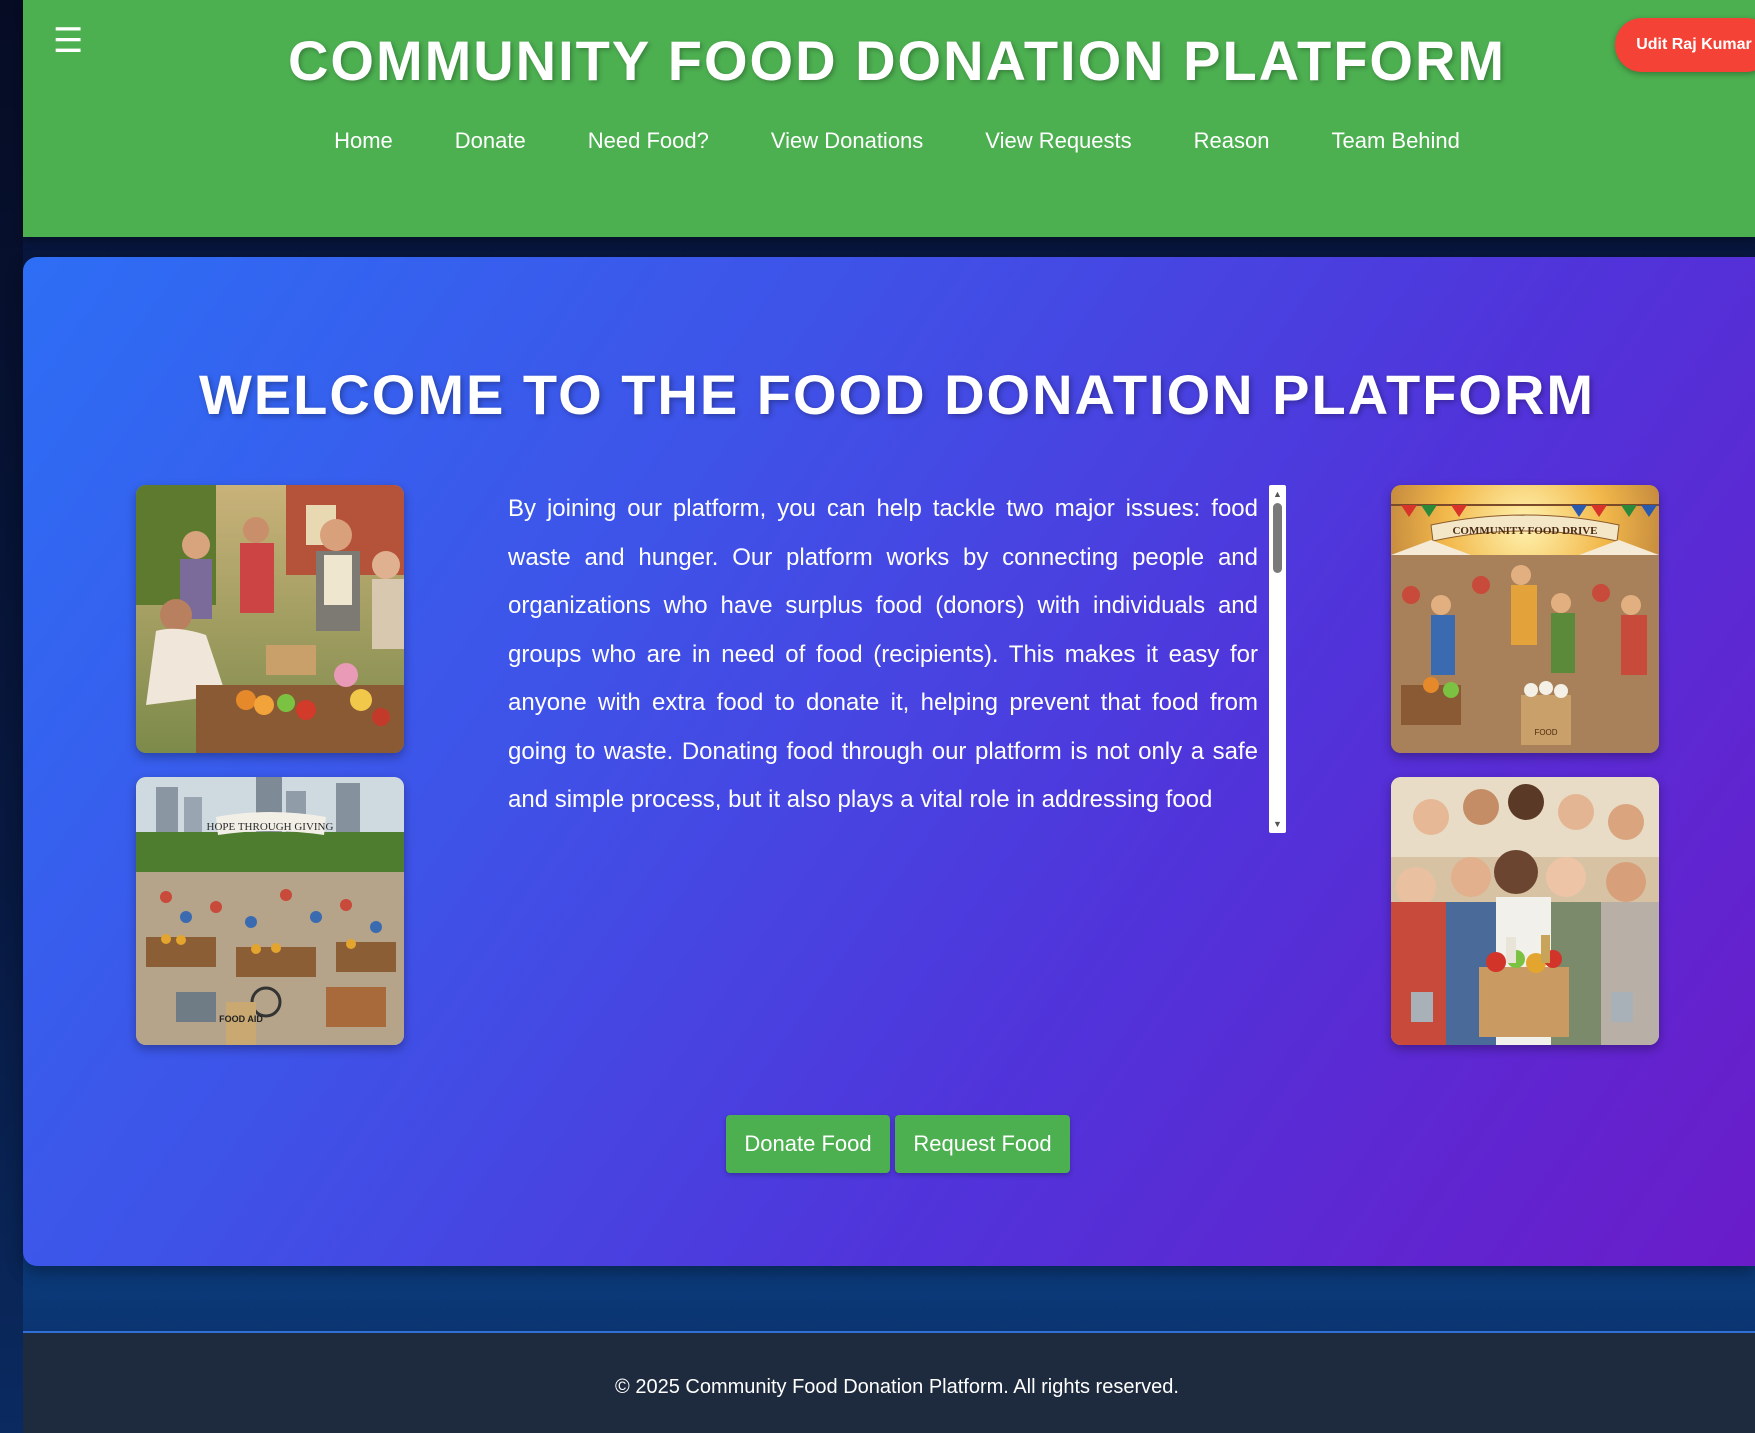  I want to click on photo-banner-text: HOPE THROUGH GIVING, so click(270, 827).